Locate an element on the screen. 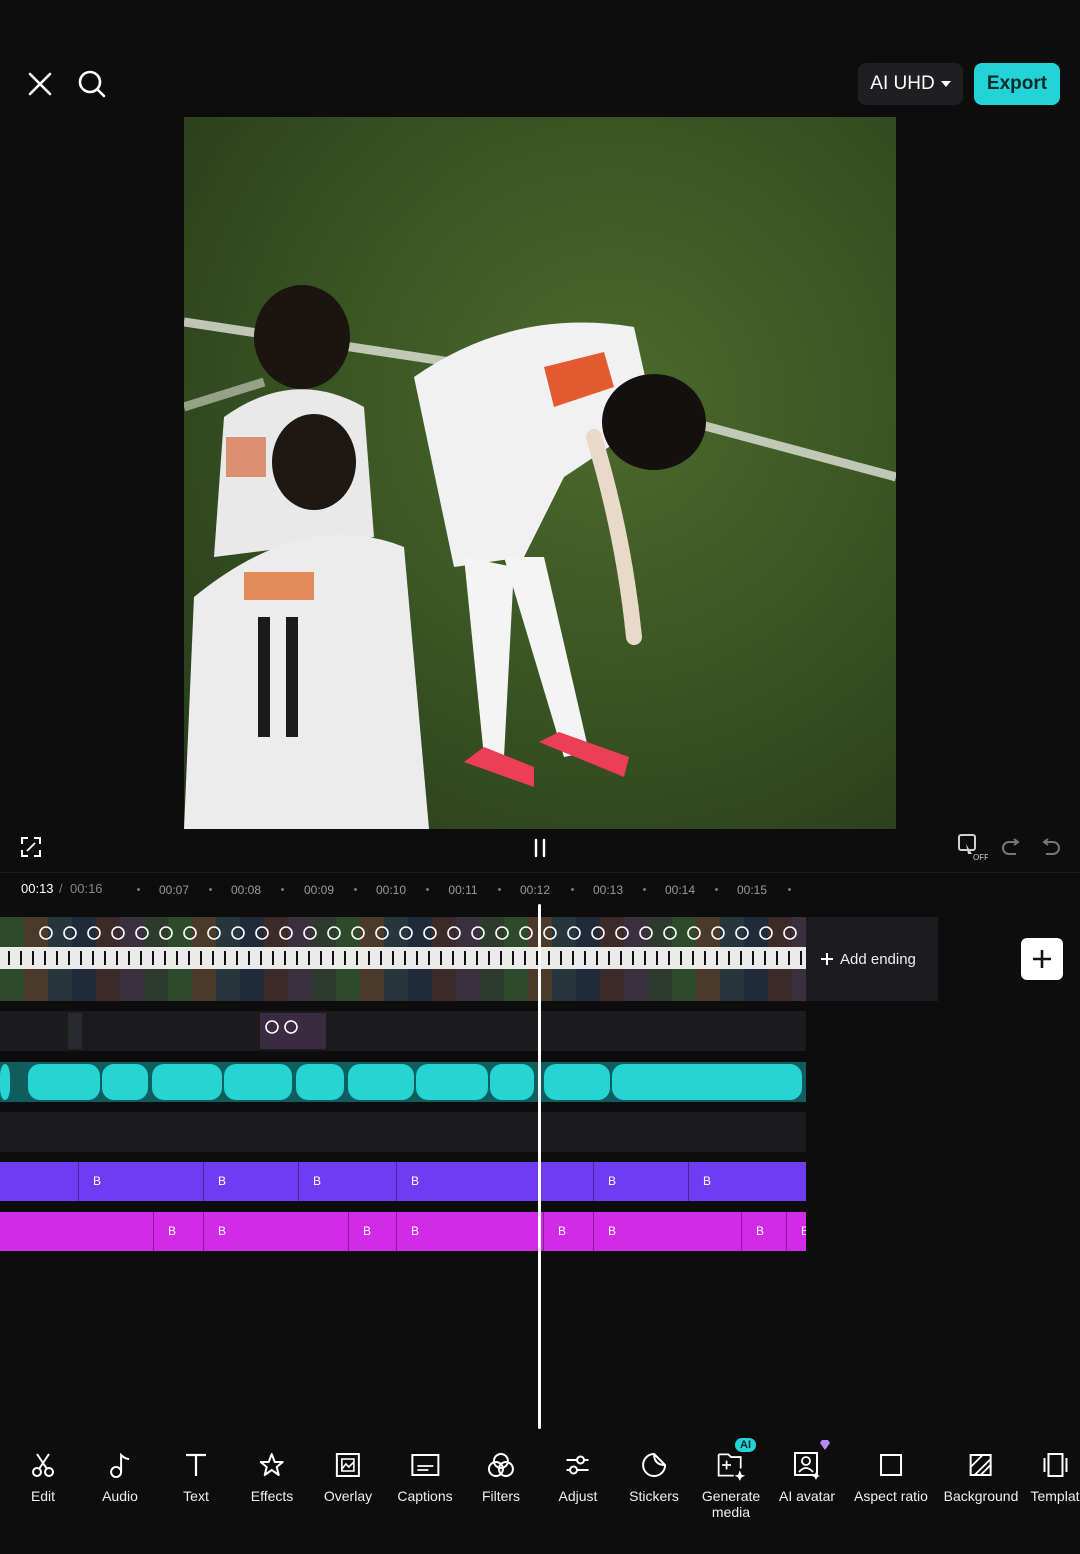 The image size is (1080, 1554). pause-icon is located at coordinates (540, 848).